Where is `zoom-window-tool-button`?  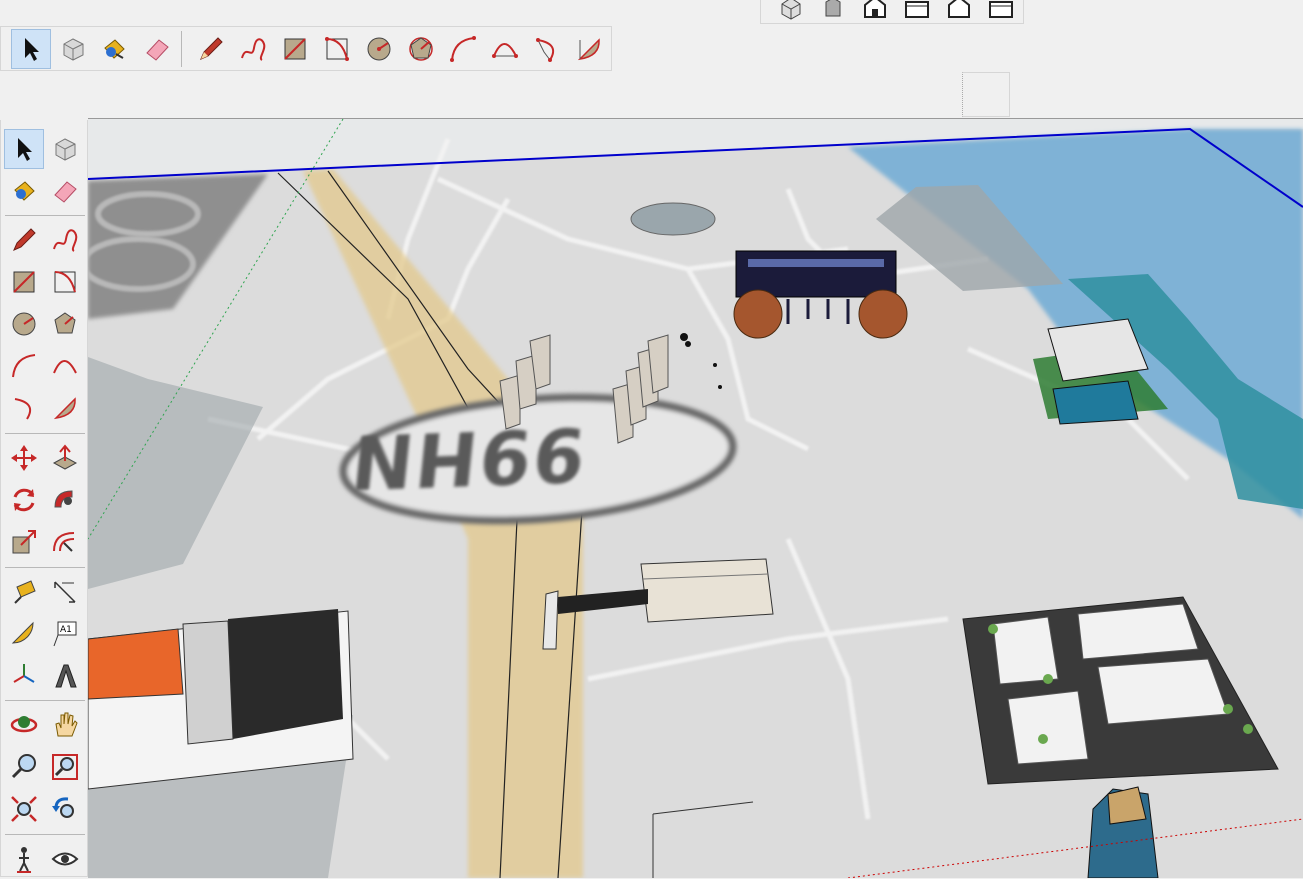 zoom-window-tool-button is located at coordinates (65, 767).